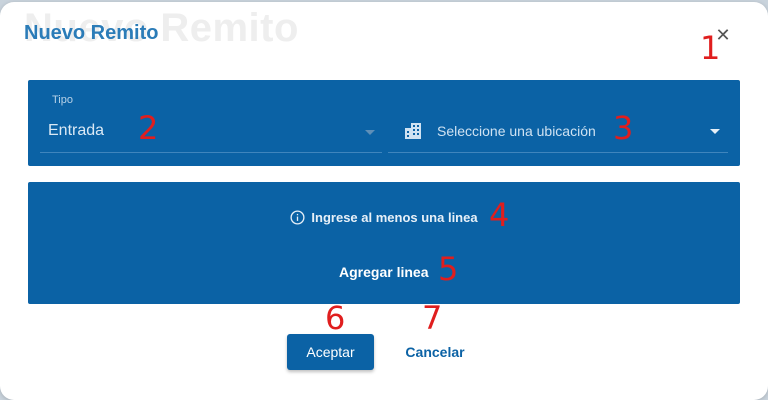 This screenshot has width=768, height=400. Describe the element at coordinates (76, 130) in the screenshot. I see `tipo-value: Entrada` at that location.